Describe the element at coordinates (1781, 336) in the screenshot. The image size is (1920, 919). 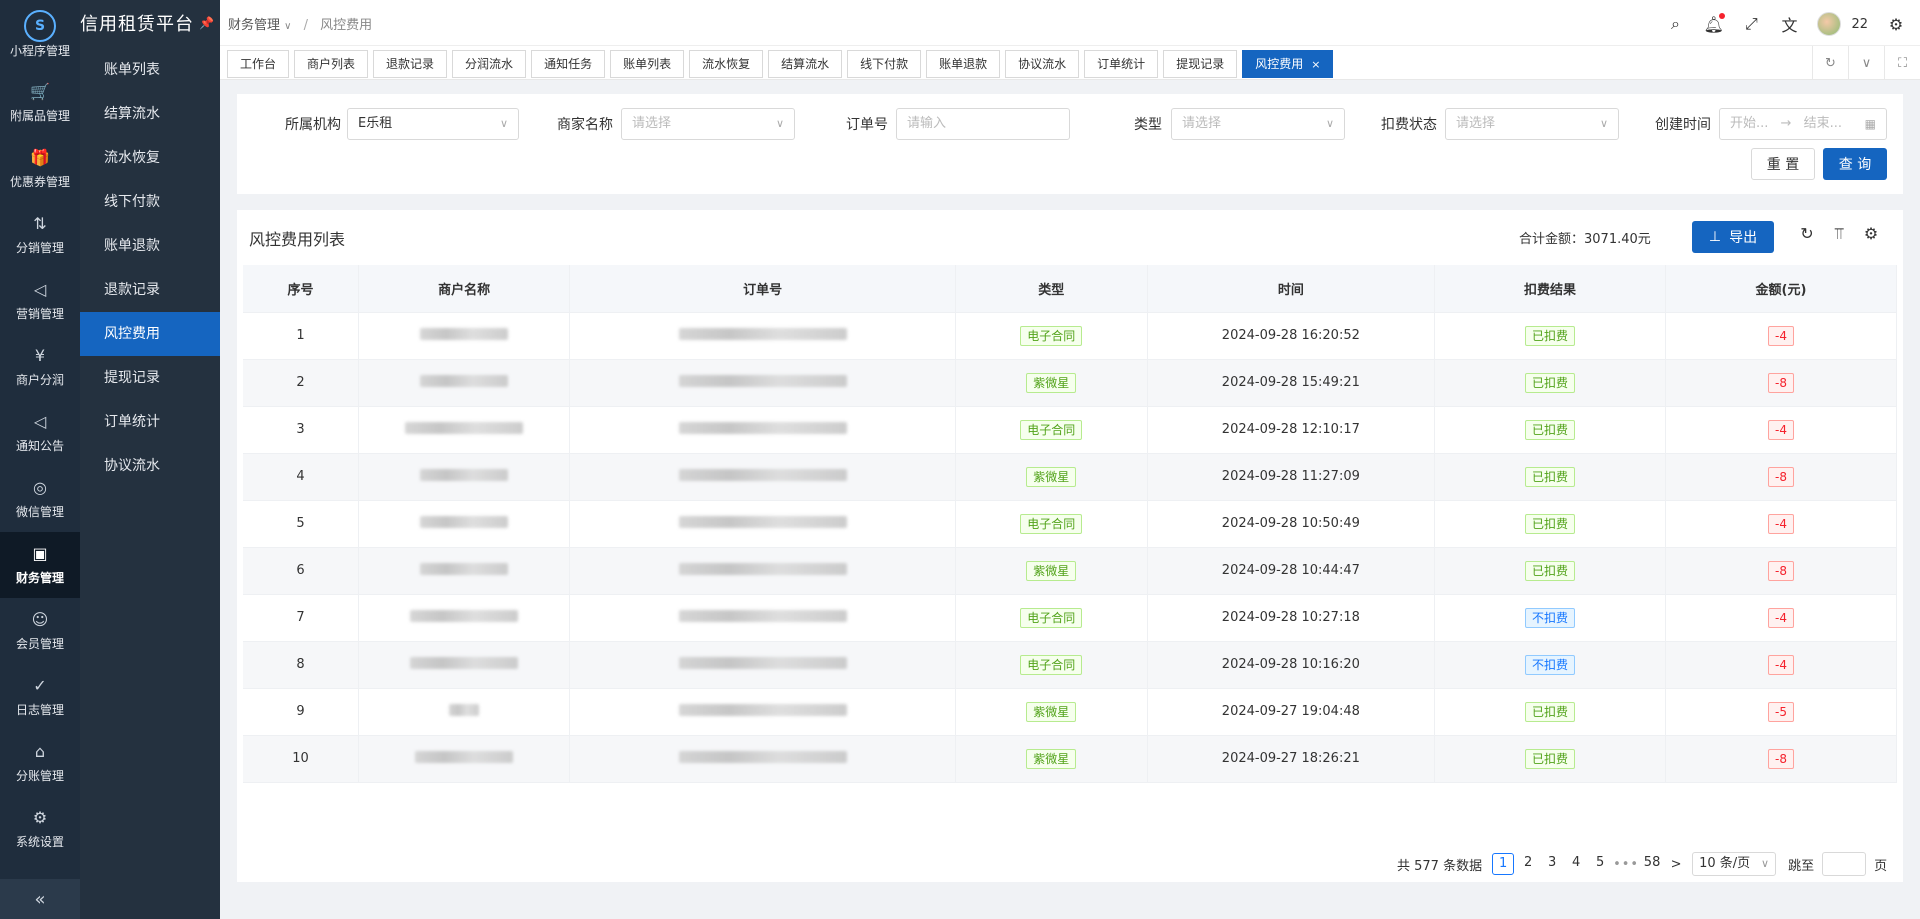
I see `amount-cell: -4` at that location.